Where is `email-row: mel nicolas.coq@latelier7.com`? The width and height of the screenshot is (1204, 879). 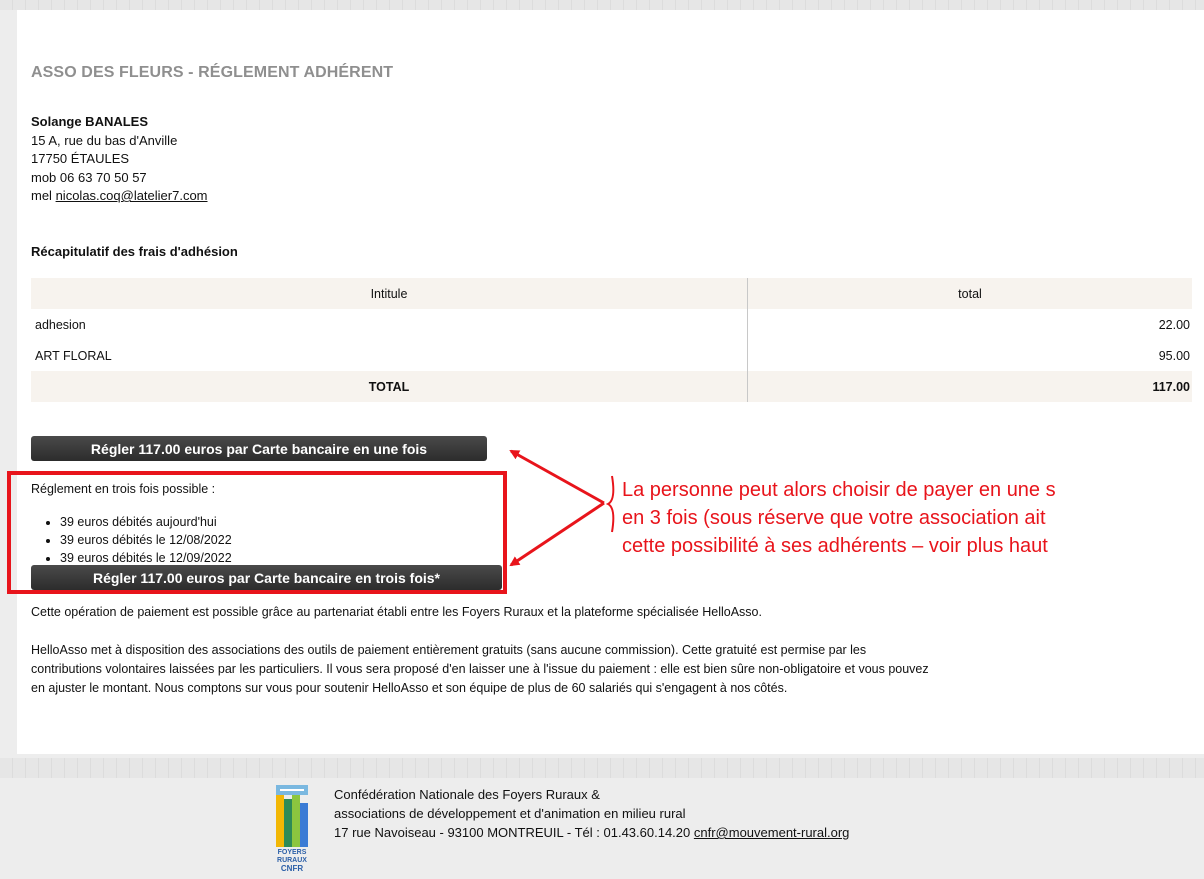 email-row: mel nicolas.coq@latelier7.com is located at coordinates (119, 196).